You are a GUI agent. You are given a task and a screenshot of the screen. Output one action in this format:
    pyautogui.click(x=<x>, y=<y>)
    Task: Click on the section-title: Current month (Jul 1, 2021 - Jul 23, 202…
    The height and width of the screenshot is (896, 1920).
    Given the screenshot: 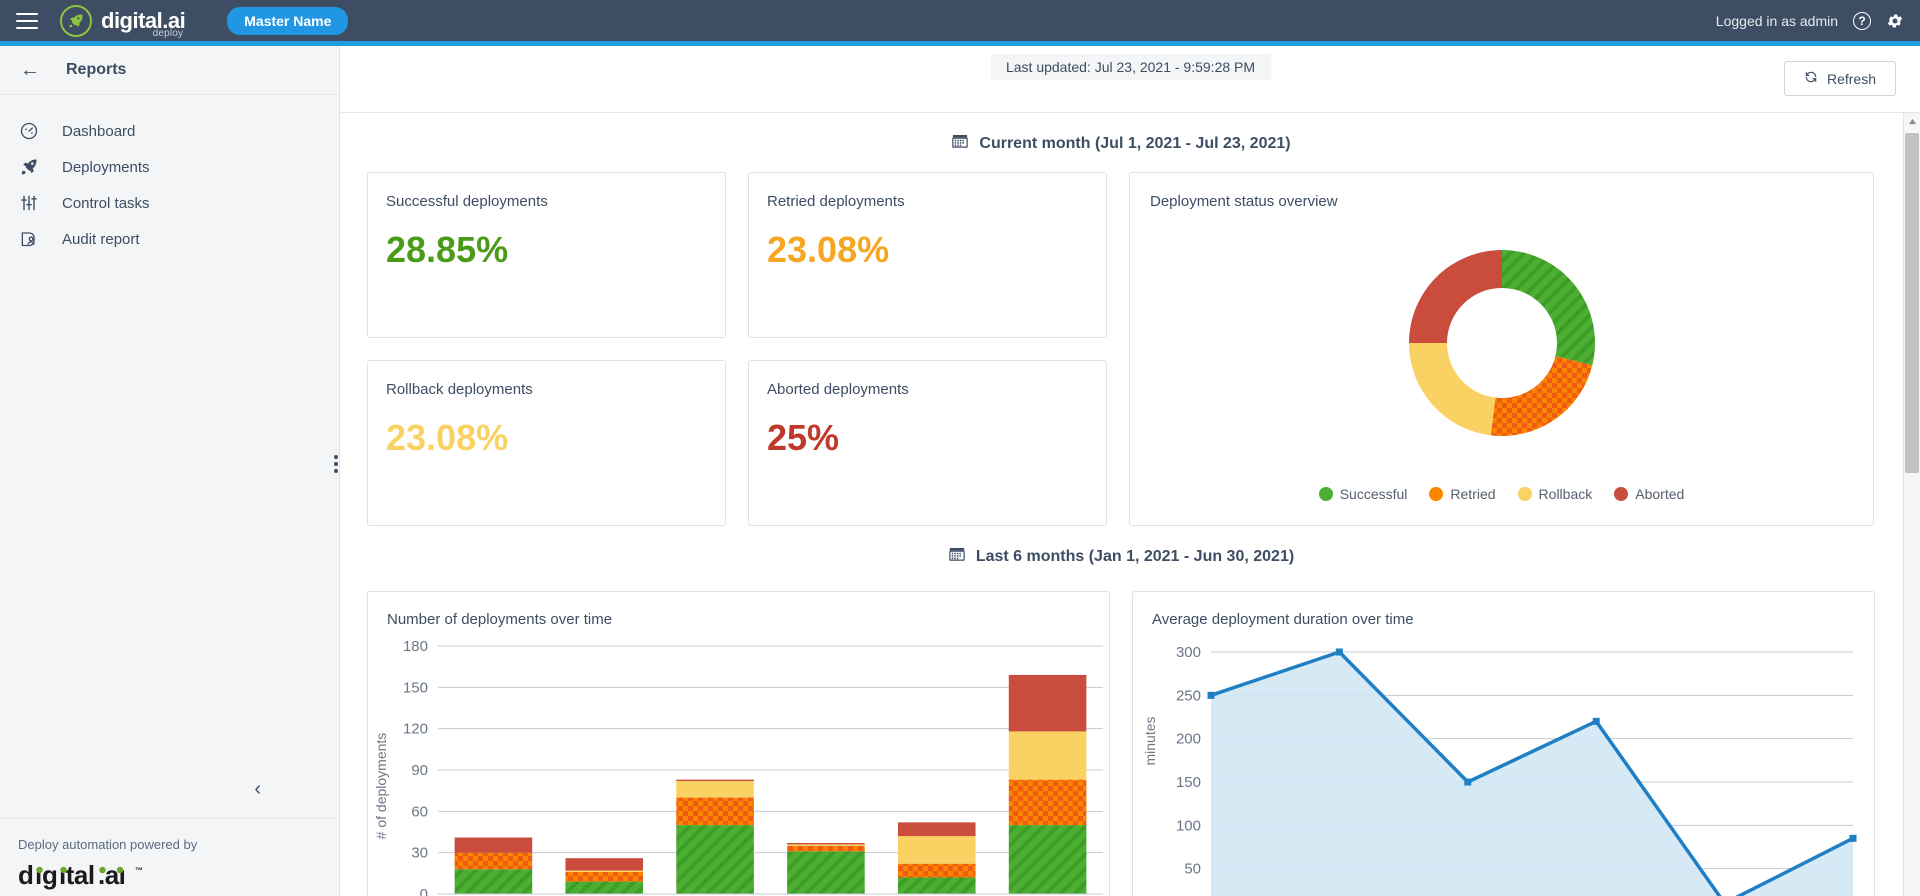 What is the action you would take?
    pyautogui.click(x=1135, y=143)
    